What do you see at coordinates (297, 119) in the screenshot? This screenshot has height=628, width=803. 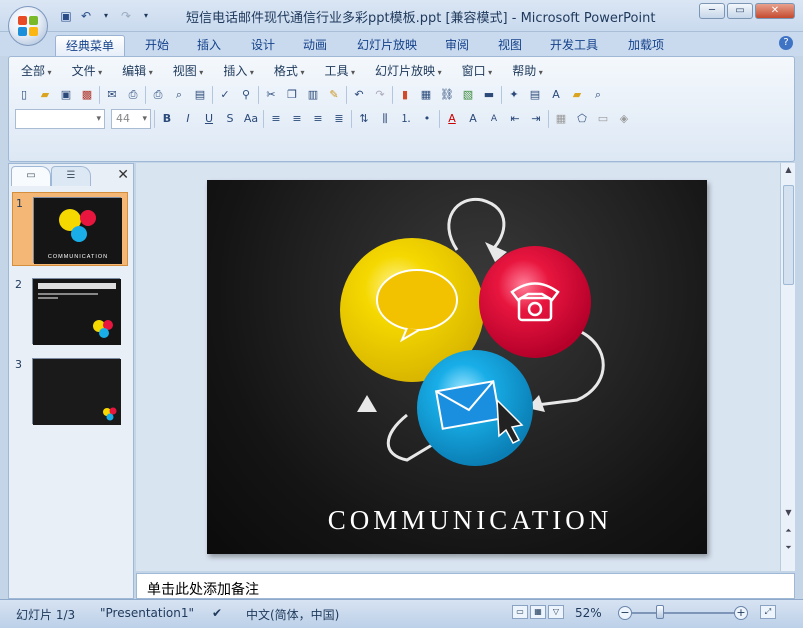 I see `align-center-icon: ≡` at bounding box center [297, 119].